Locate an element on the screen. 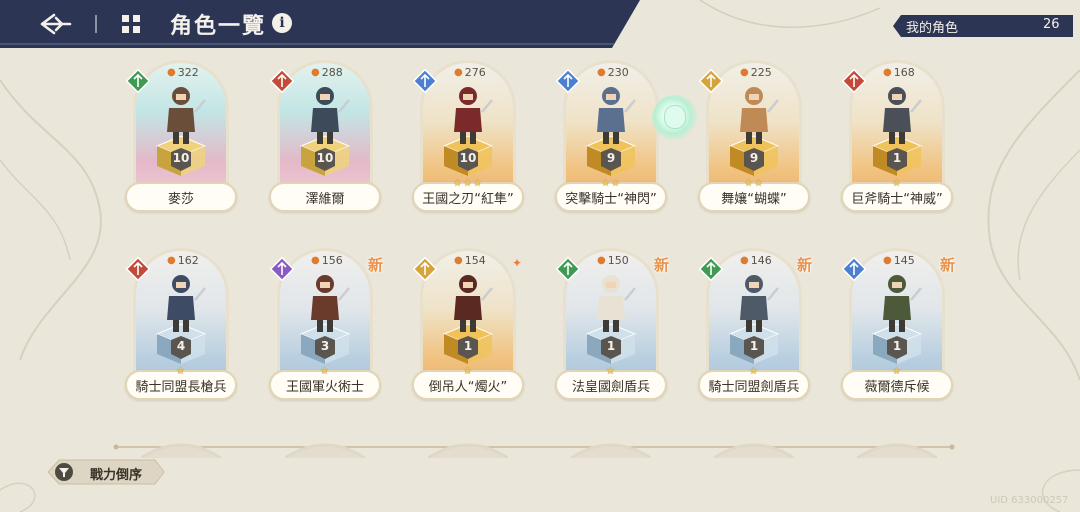 The image size is (1080, 512). star-rating: ★★ is located at coordinates (611, 183).